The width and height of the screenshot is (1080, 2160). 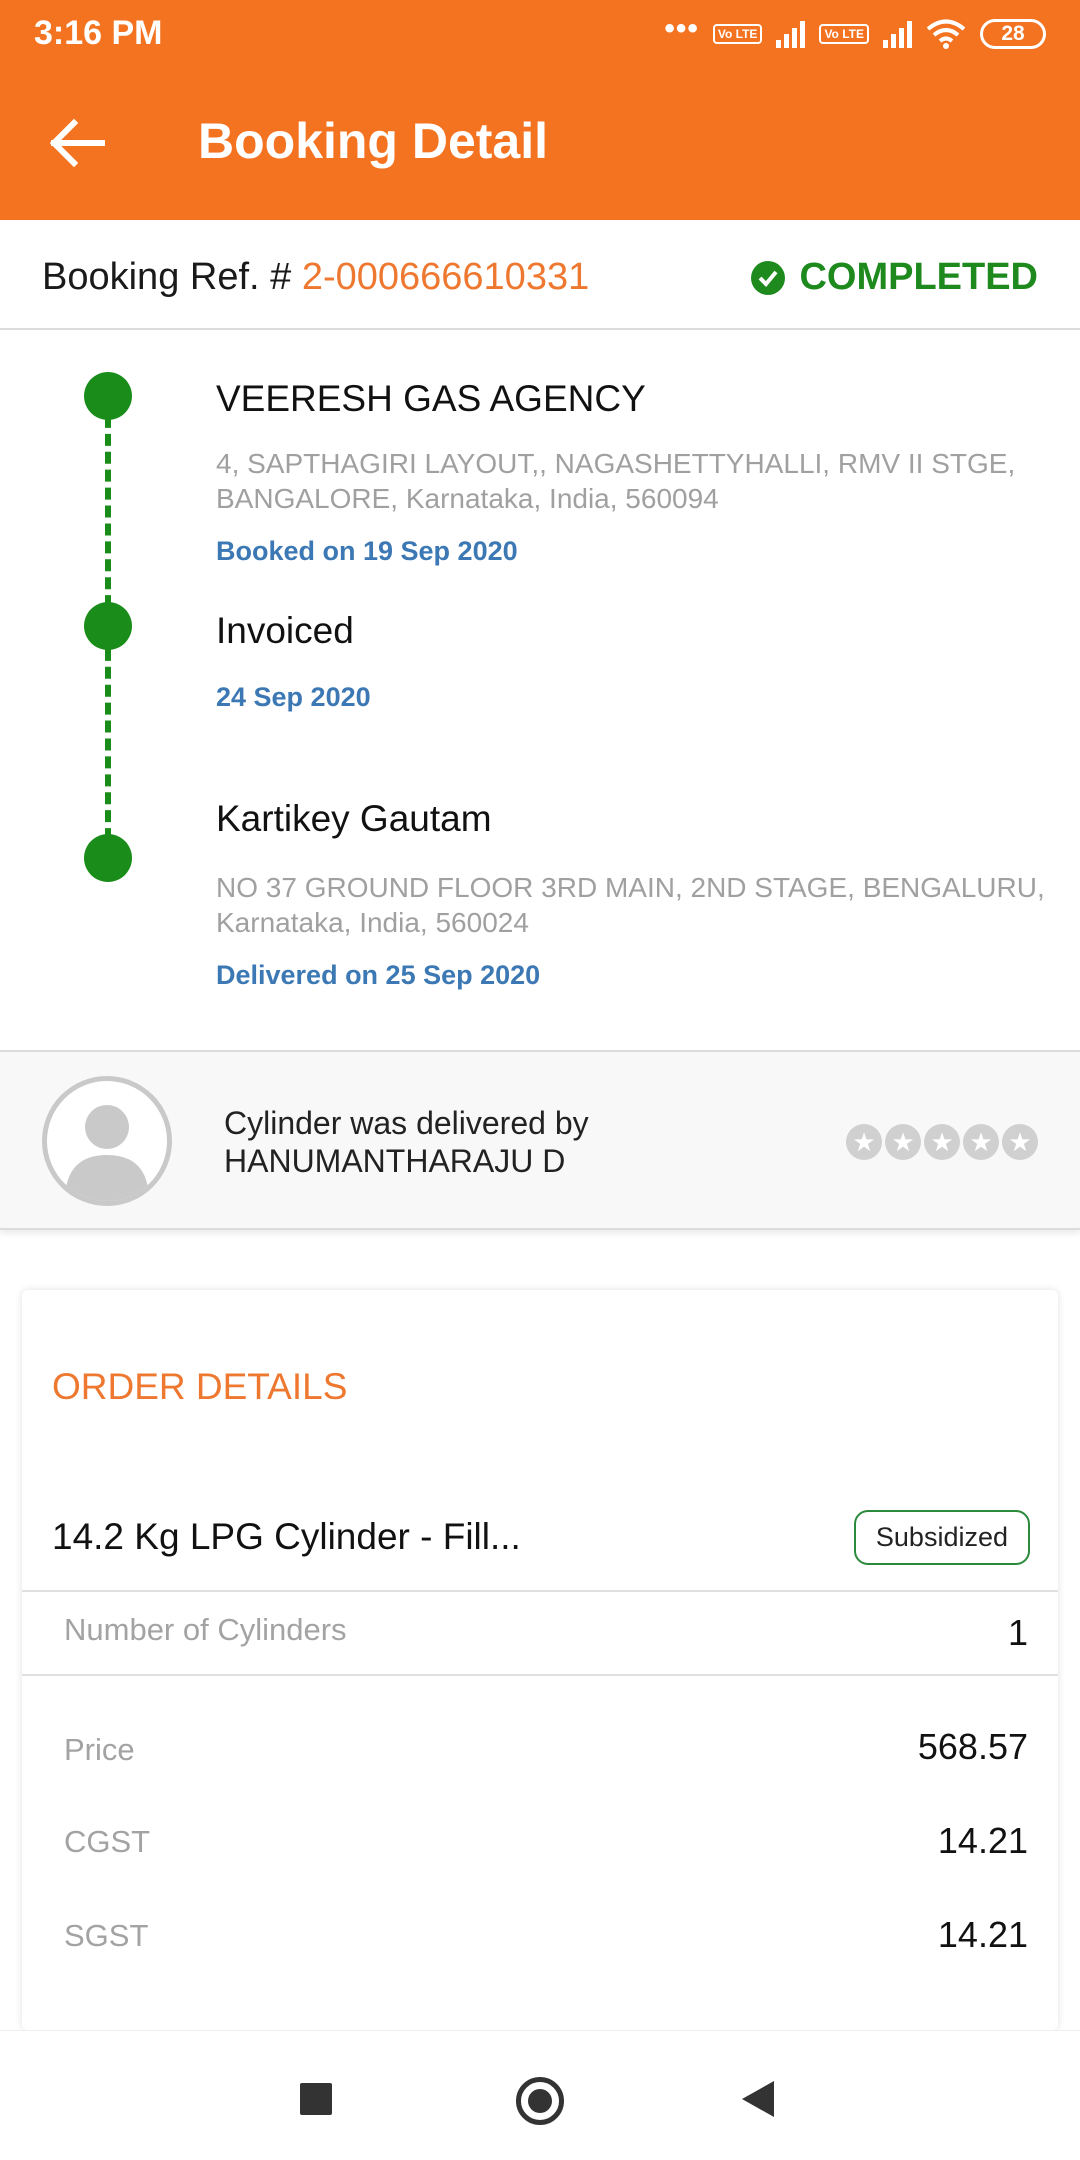 I want to click on volte-icon-2: Vo LTE, so click(x=844, y=34).